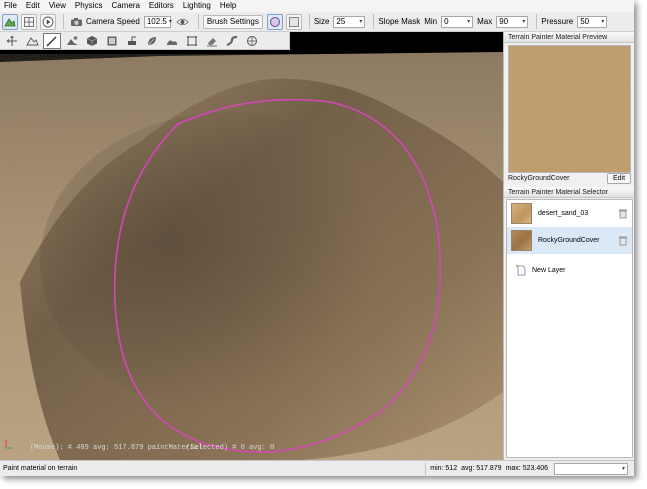  I want to click on paint-tool-button, so click(52, 40).